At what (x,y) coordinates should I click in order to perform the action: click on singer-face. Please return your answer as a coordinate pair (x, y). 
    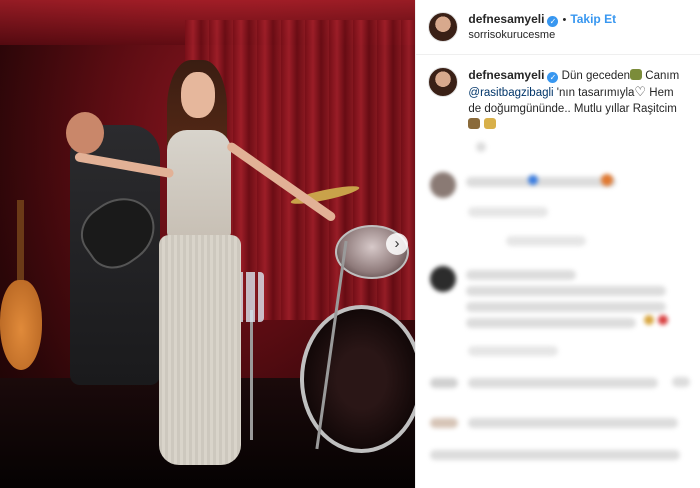
    Looking at the image, I should click on (198, 95).